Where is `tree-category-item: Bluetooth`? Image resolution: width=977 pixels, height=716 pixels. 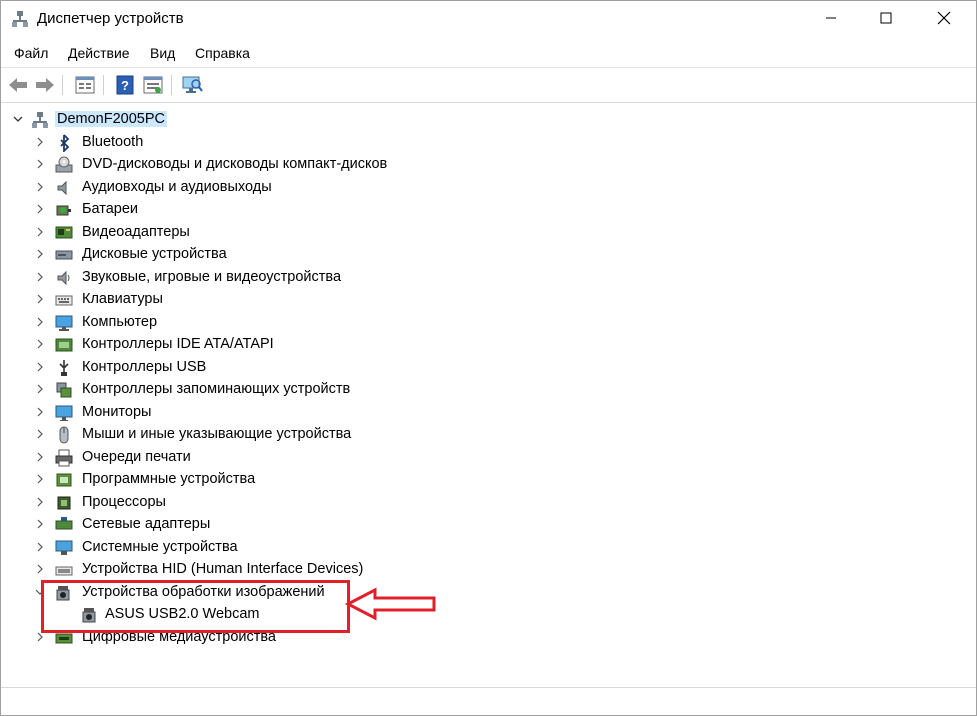
tree-category-item: Bluetooth is located at coordinates (355, 143).